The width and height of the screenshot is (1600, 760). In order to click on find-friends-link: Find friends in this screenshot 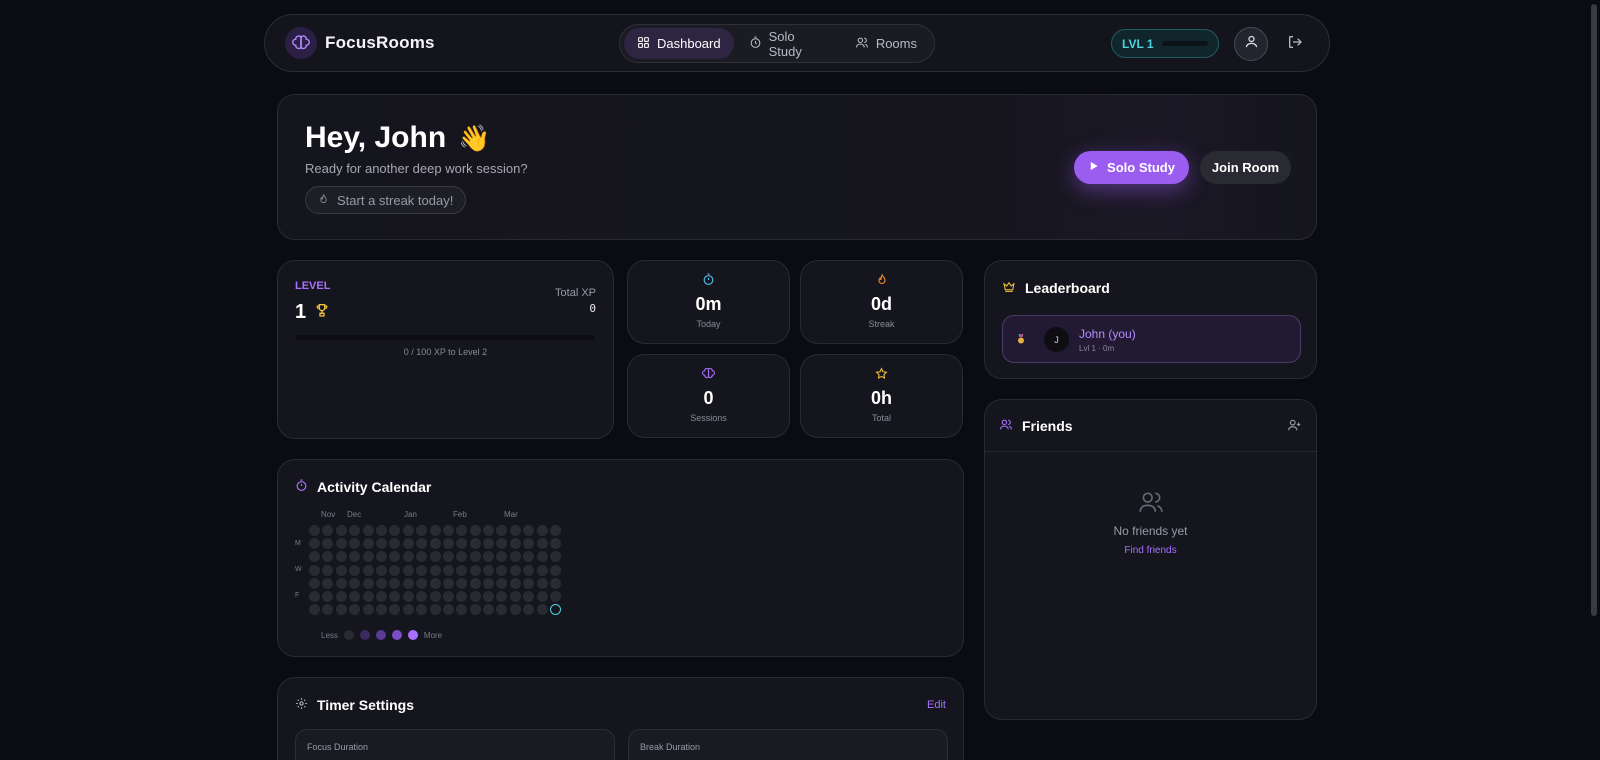, I will do `click(1150, 550)`.